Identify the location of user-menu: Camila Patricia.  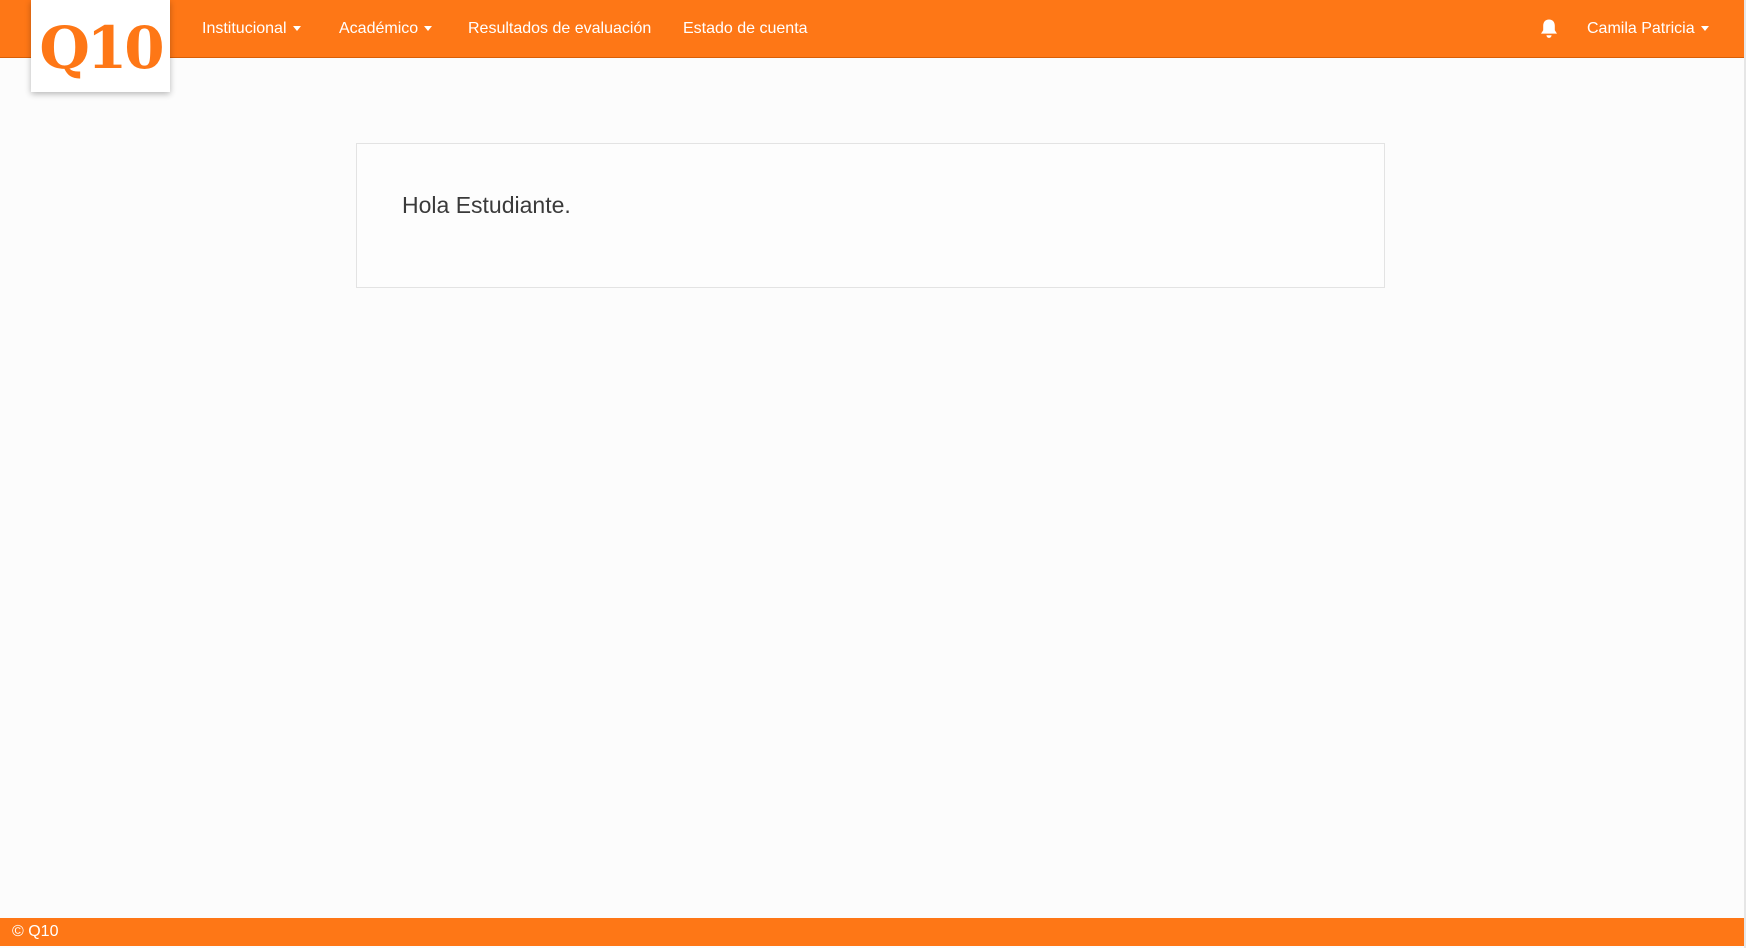
(1648, 28).